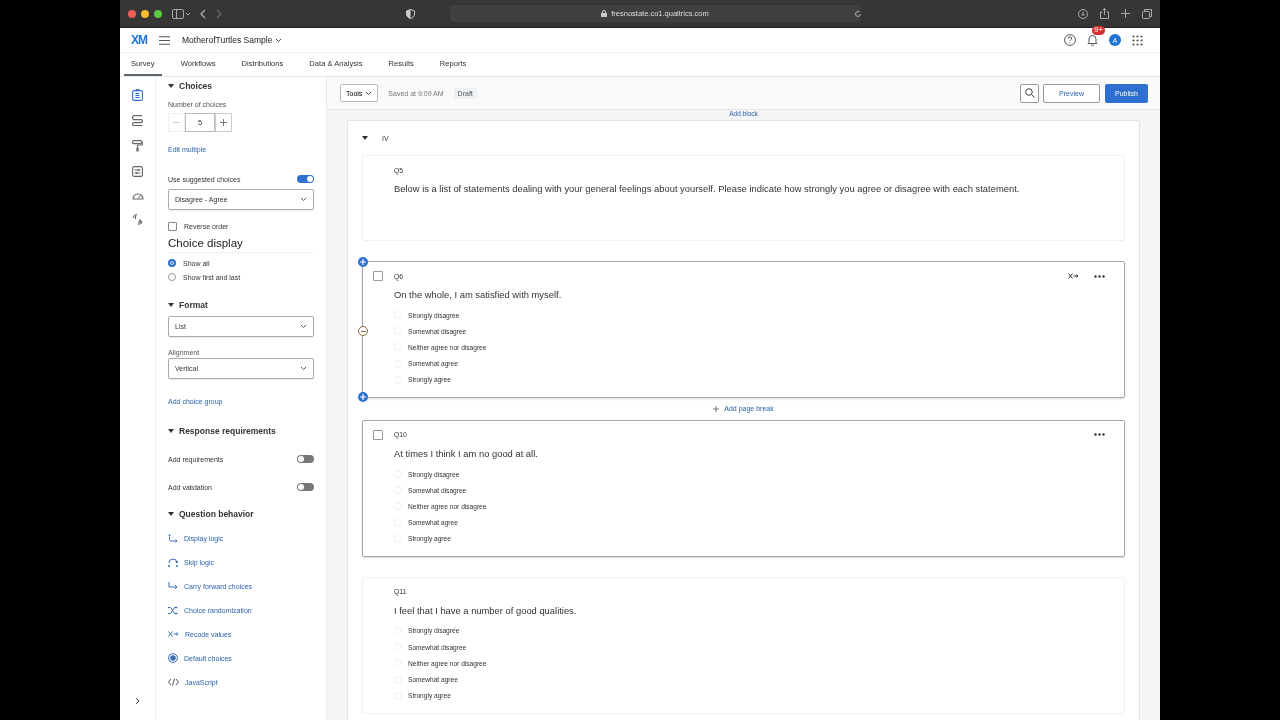 The image size is (1280, 720). What do you see at coordinates (137, 146) in the screenshot?
I see `paint-roller-icon` at bounding box center [137, 146].